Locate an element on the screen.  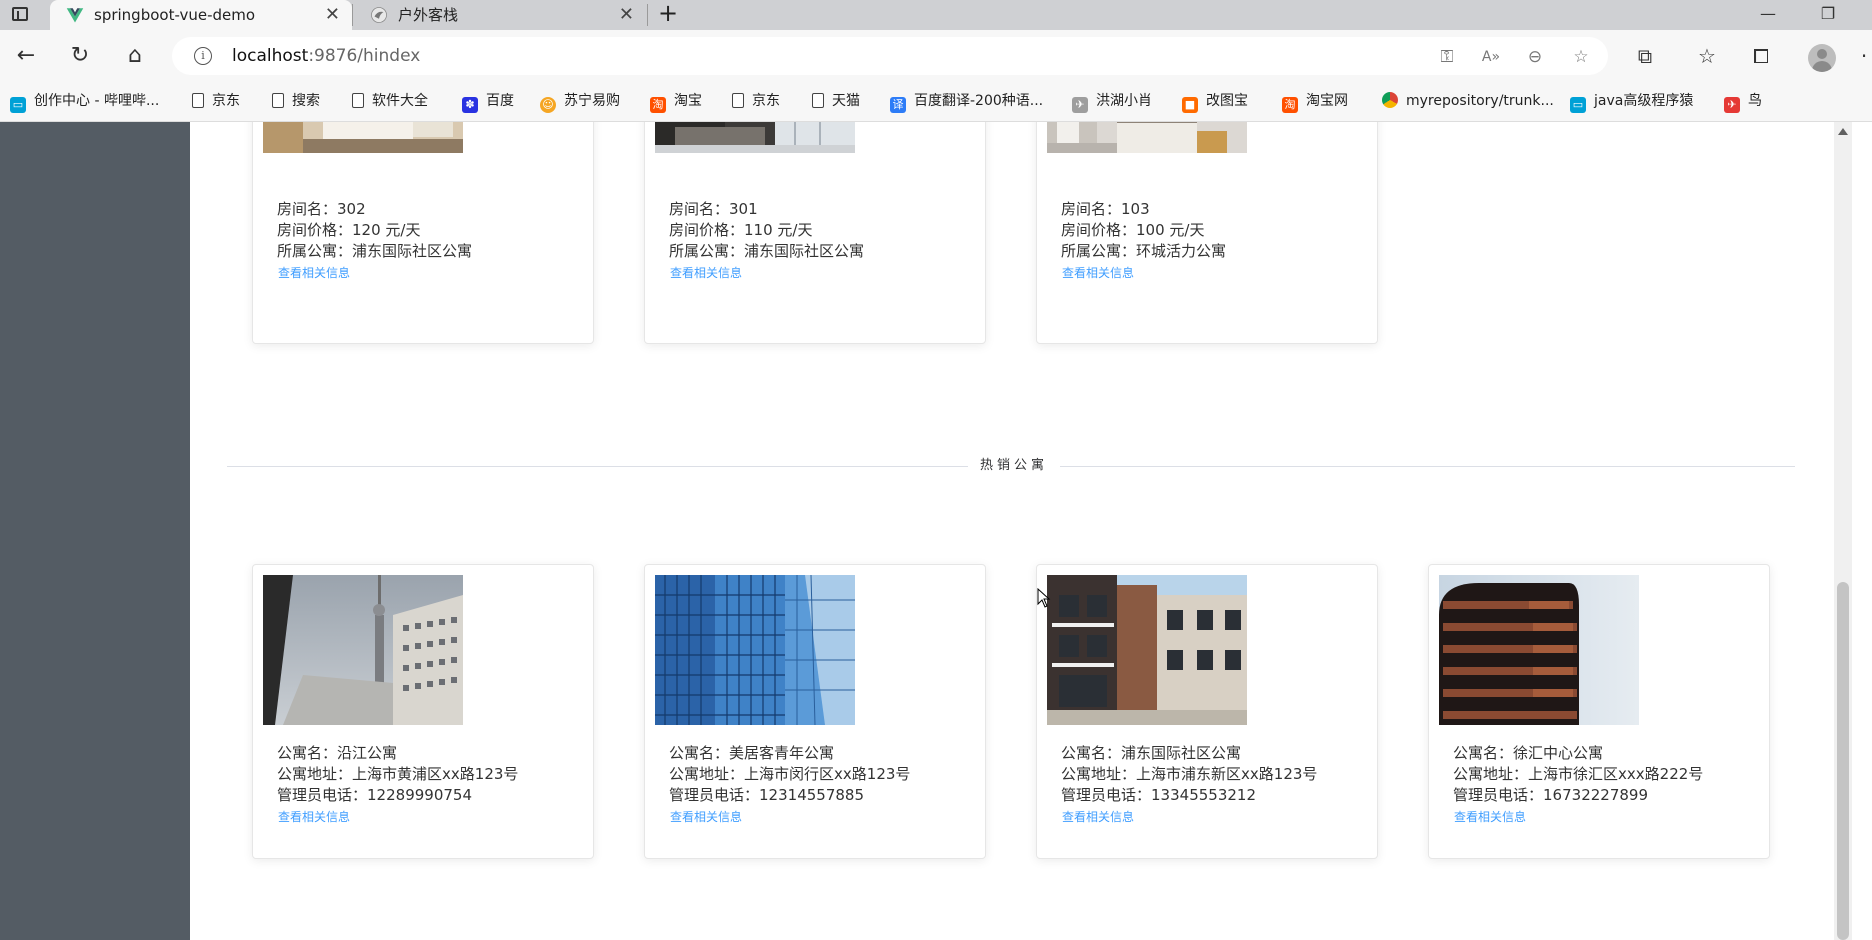
apartment-address: 公寓地址：上海市浦东新区xx路123号 is located at coordinates (1189, 774).